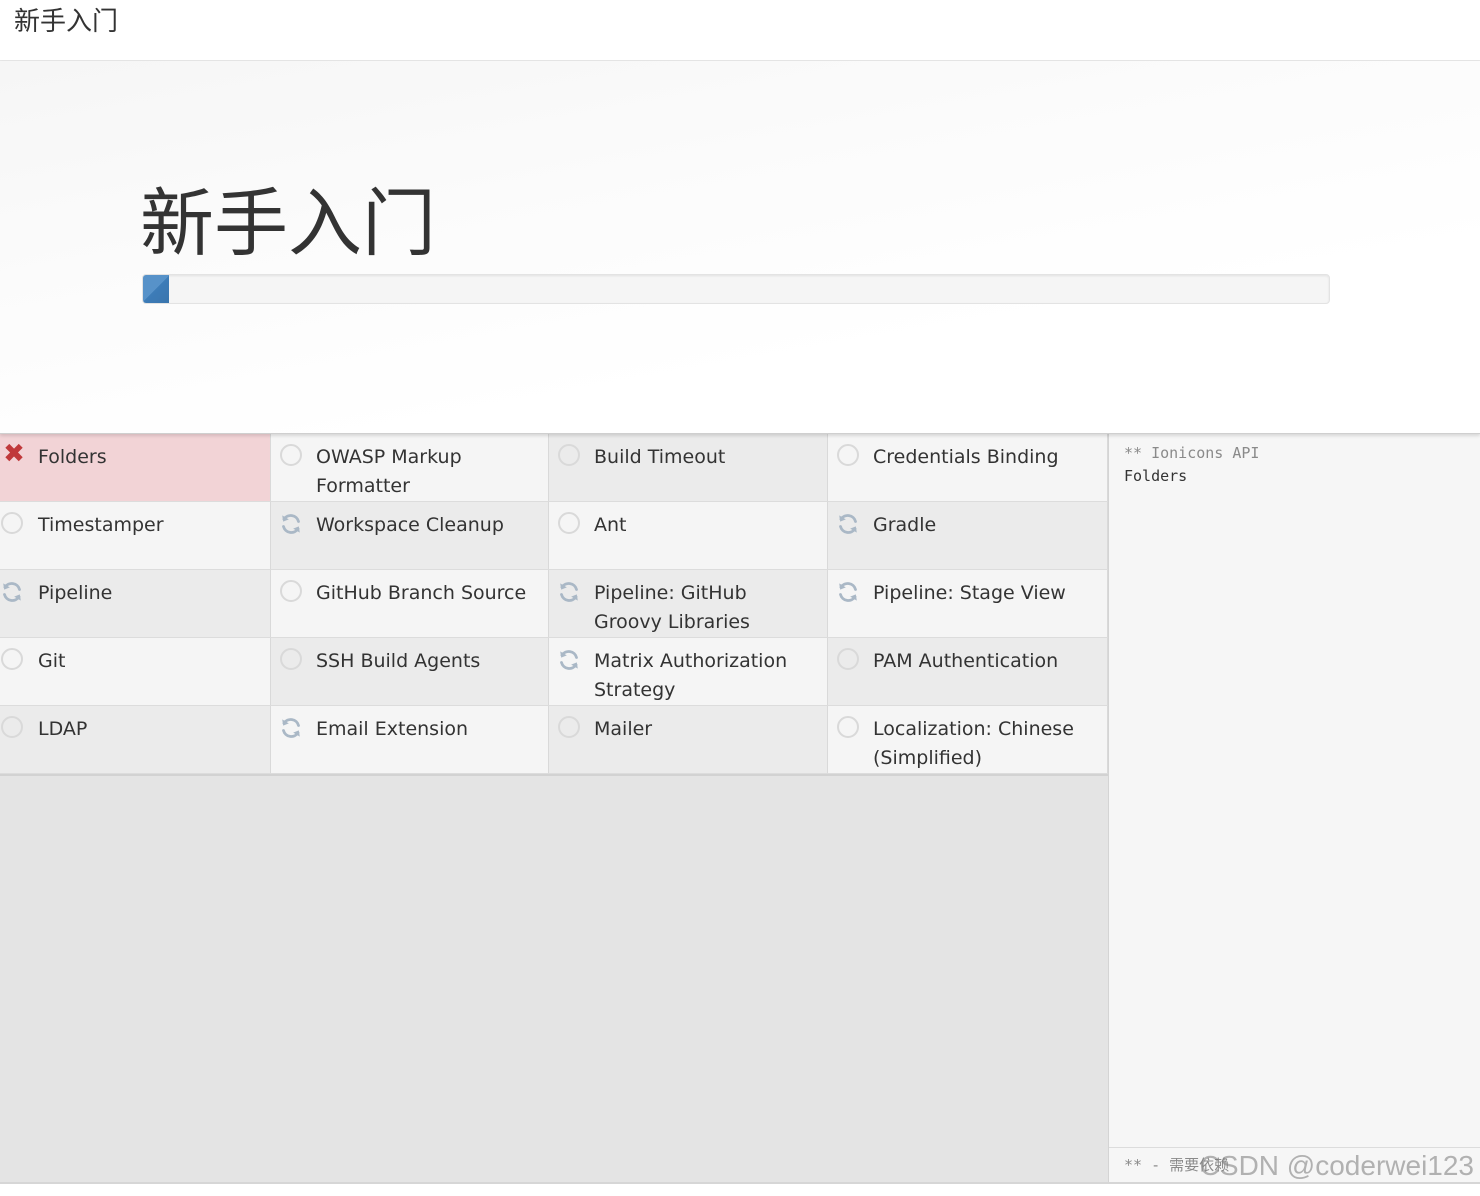 The image size is (1480, 1196). Describe the element at coordinates (966, 457) in the screenshot. I see `plugin-name: Credentials Binding` at that location.